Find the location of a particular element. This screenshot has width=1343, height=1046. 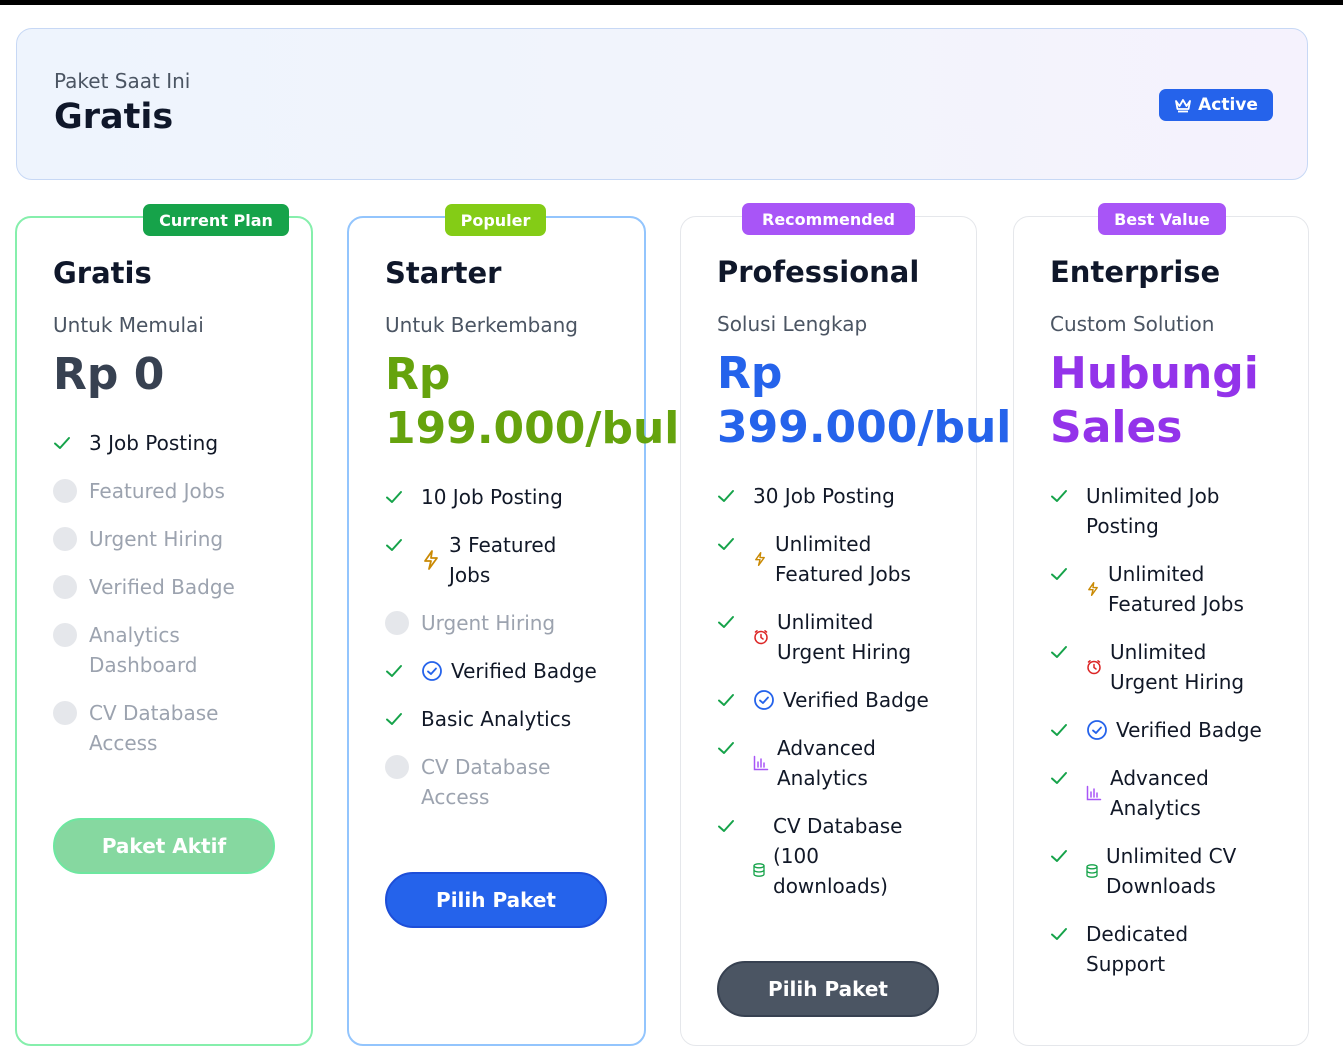

database-icon is located at coordinates (759, 870).